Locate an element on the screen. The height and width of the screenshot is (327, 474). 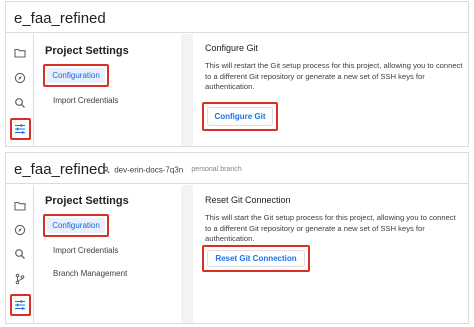
button-highlight: Reset Git Connection is located at coordinates (256, 258).